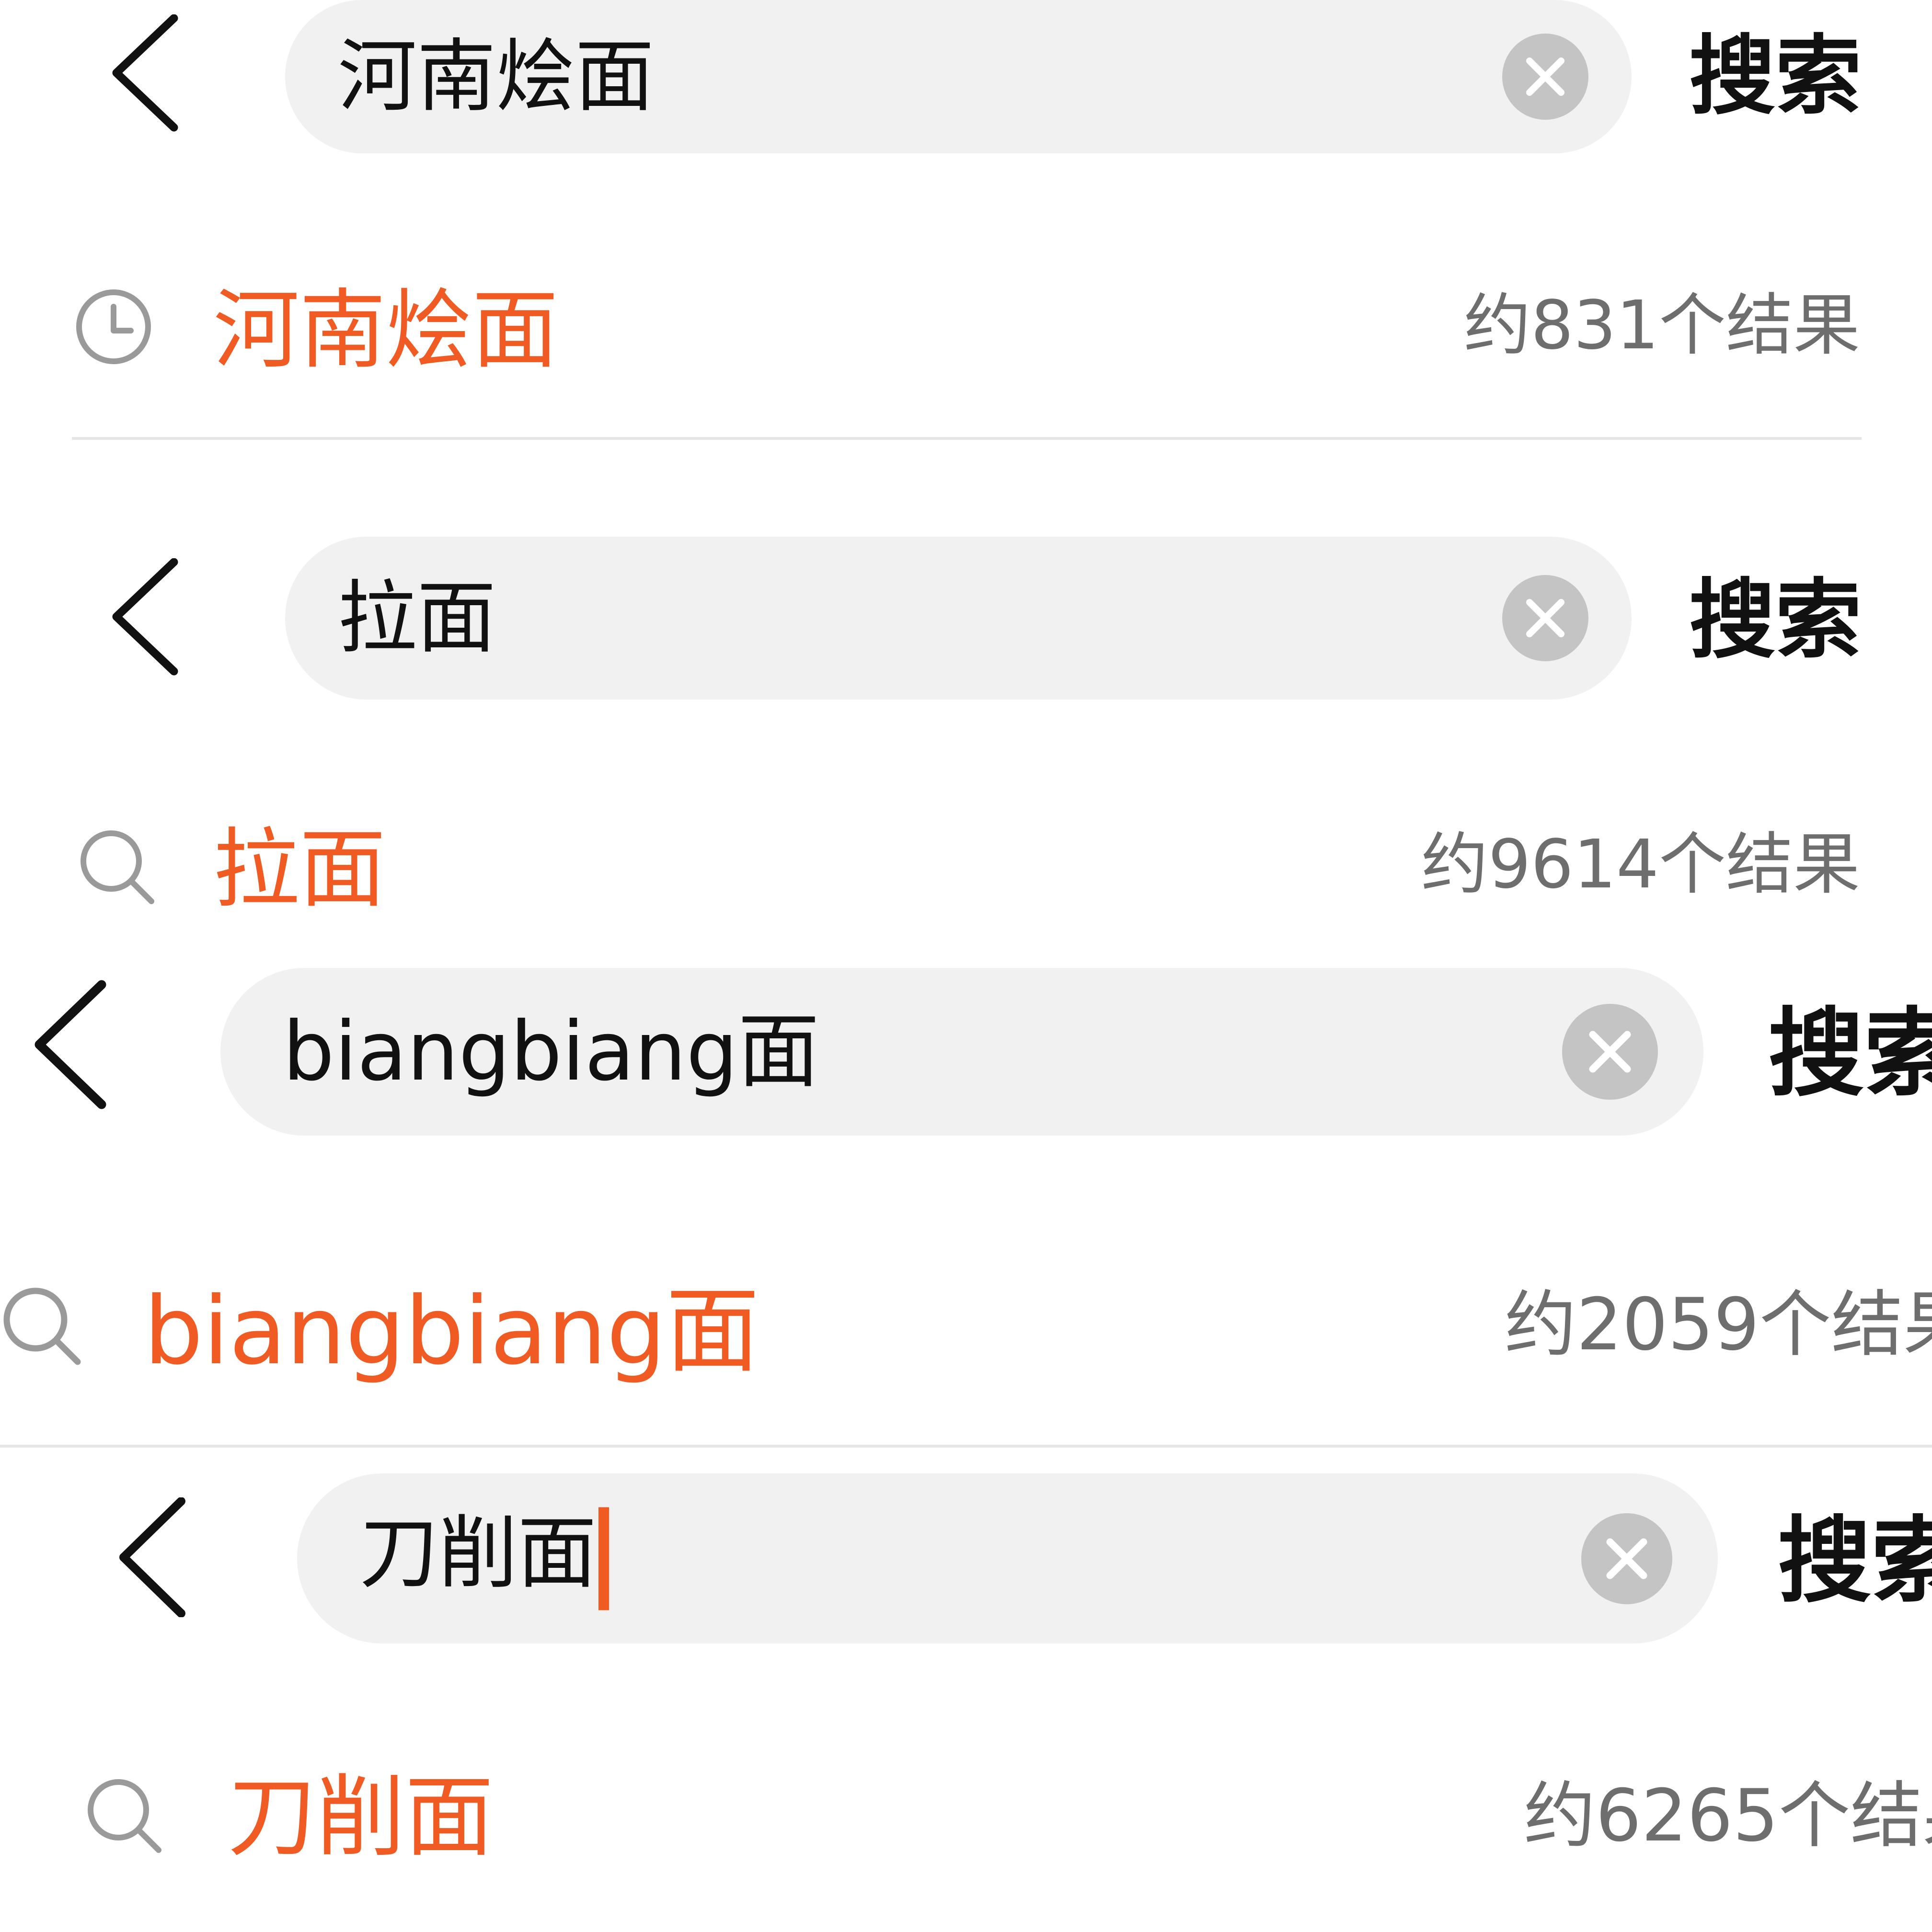 Image resolution: width=1932 pixels, height=1932 pixels. What do you see at coordinates (114, 327) in the screenshot?
I see `clock-history-icon` at bounding box center [114, 327].